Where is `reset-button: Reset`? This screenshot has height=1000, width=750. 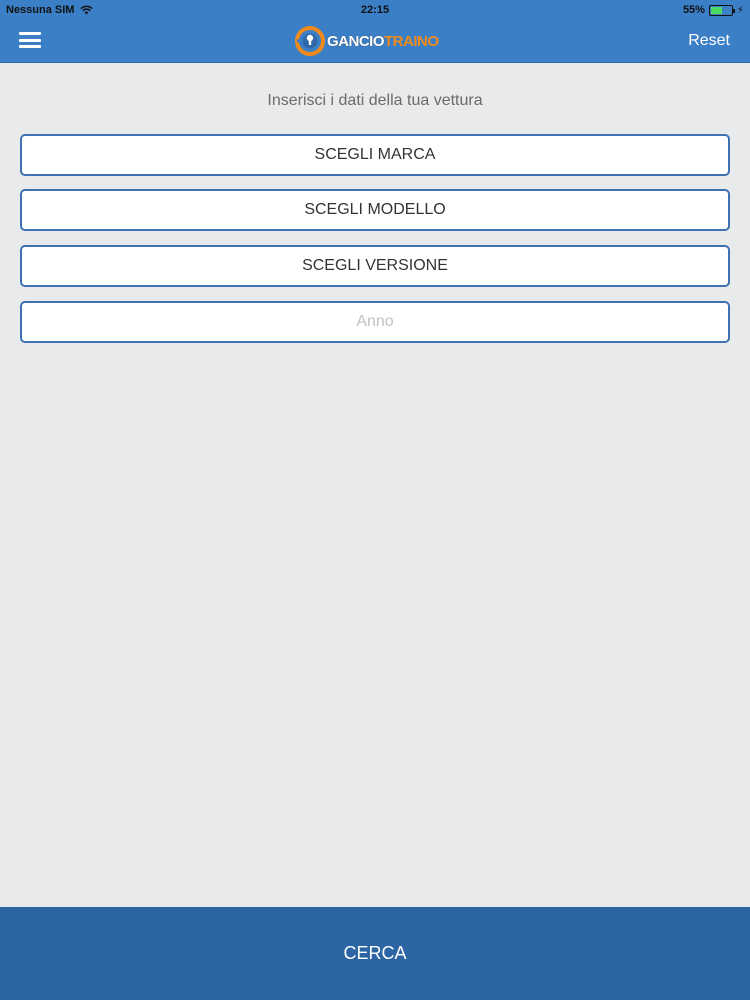 reset-button: Reset is located at coordinates (709, 41).